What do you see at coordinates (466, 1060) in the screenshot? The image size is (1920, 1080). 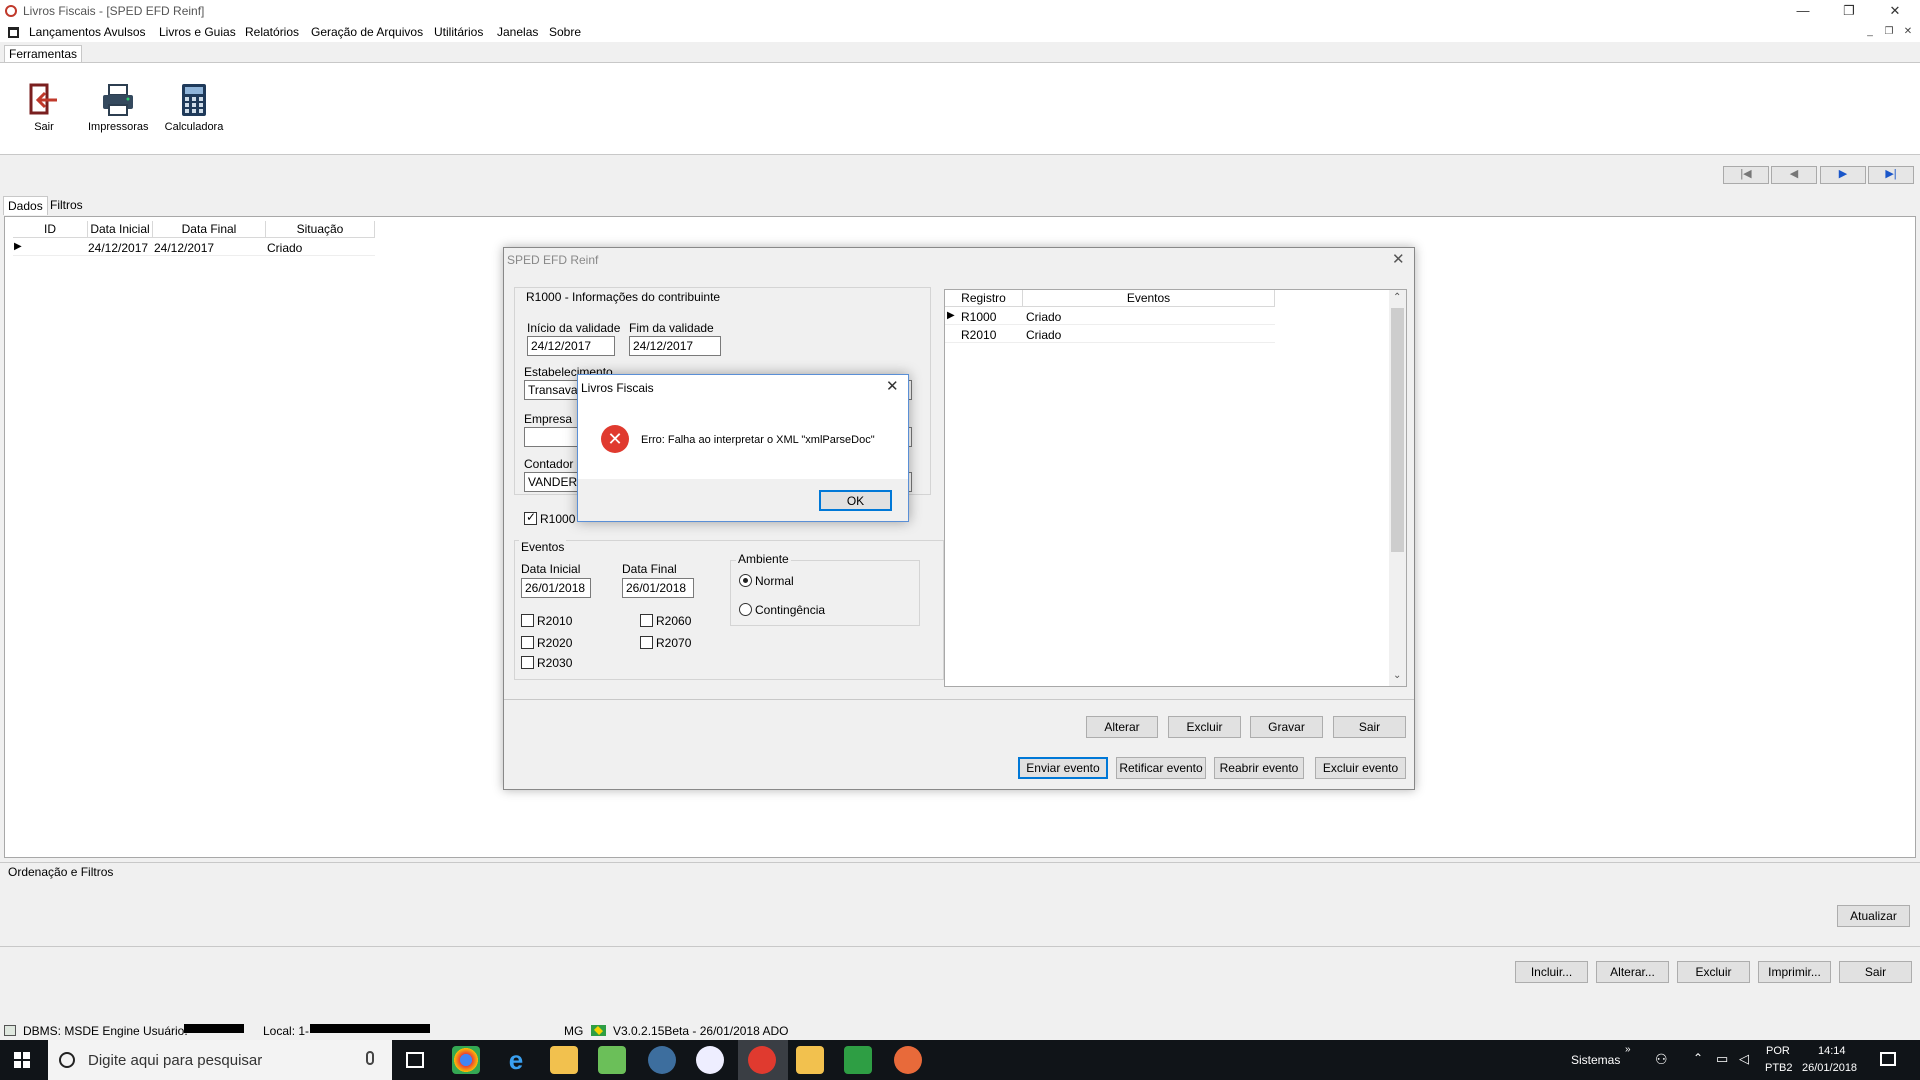 I see `chrome-icon` at bounding box center [466, 1060].